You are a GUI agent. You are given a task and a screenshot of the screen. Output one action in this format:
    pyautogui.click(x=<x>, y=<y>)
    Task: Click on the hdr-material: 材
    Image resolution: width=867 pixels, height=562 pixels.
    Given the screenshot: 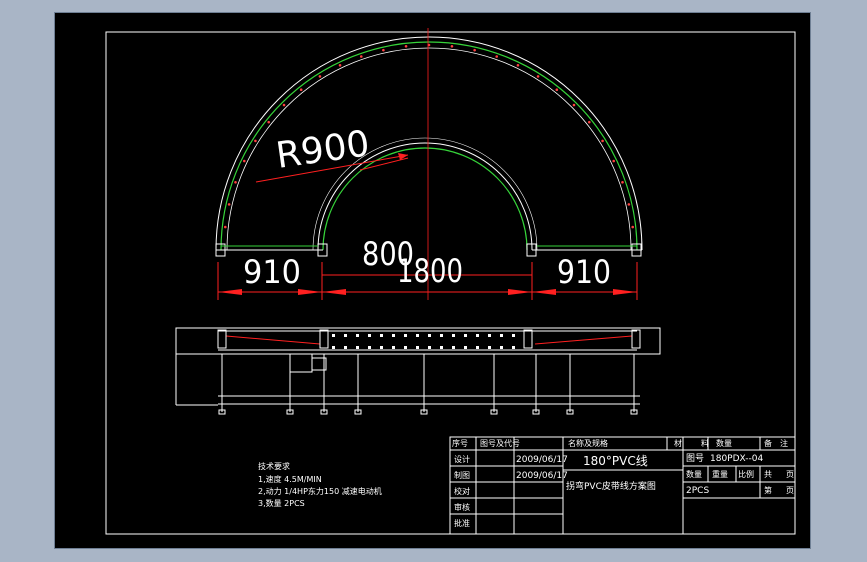 What is the action you would take?
    pyautogui.click(x=678, y=443)
    